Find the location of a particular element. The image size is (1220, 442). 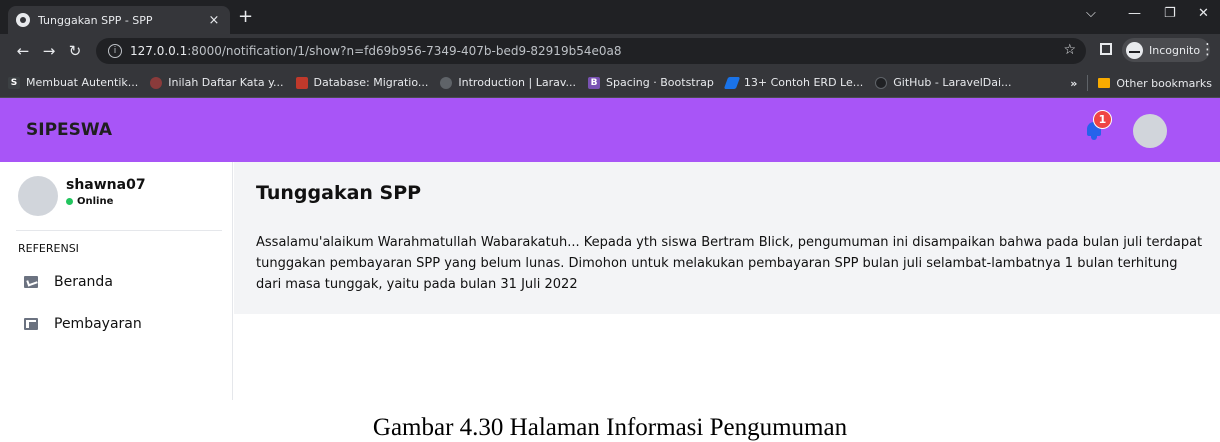

site-info-icon: i is located at coordinates (115, 51).